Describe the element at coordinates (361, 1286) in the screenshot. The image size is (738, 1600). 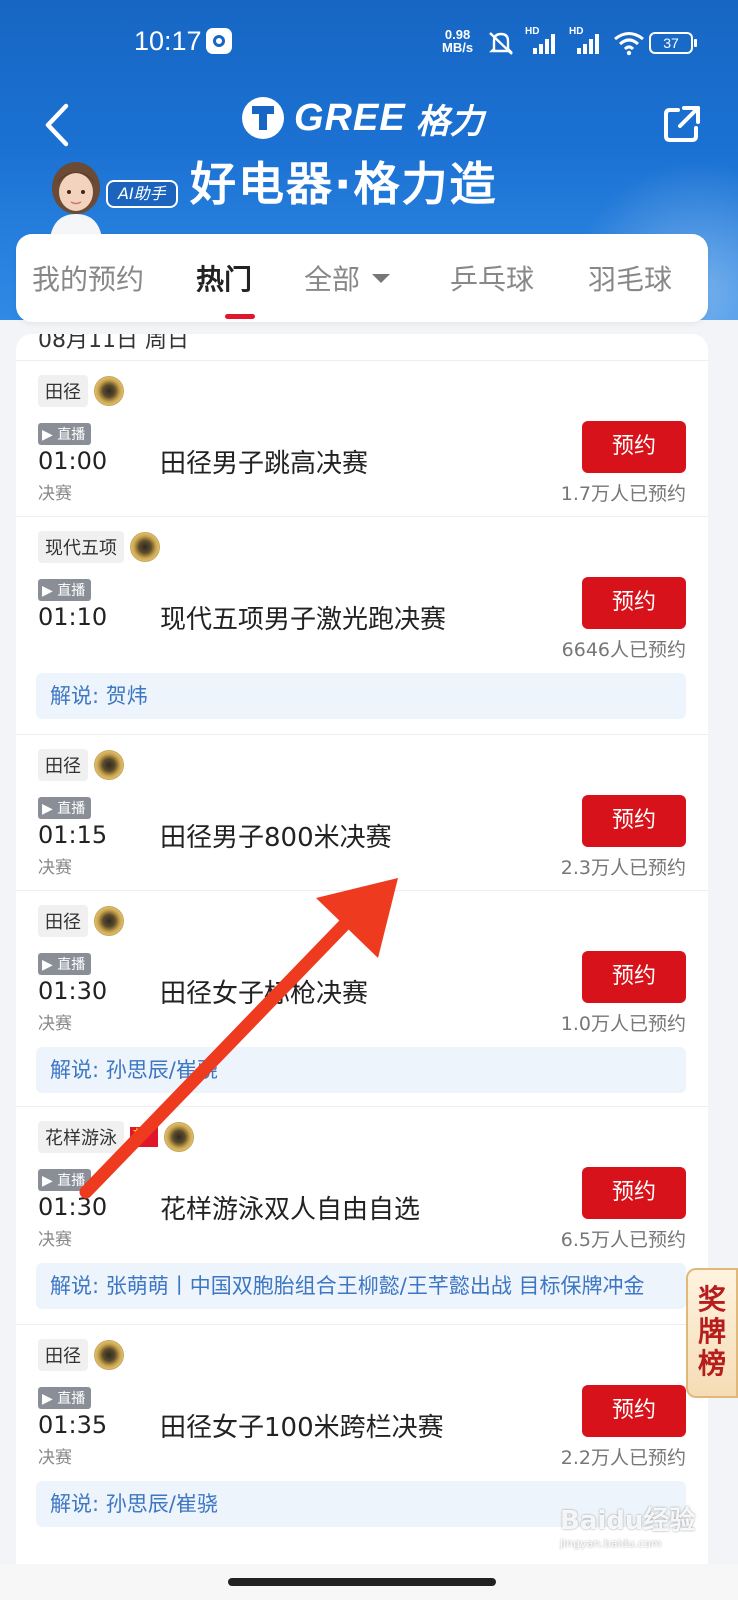
I see `commentary-bar: 解说: 张萌萌丨中国双胞胎组合王柳懿/王芊懿出战 目标保牌冲金` at that location.